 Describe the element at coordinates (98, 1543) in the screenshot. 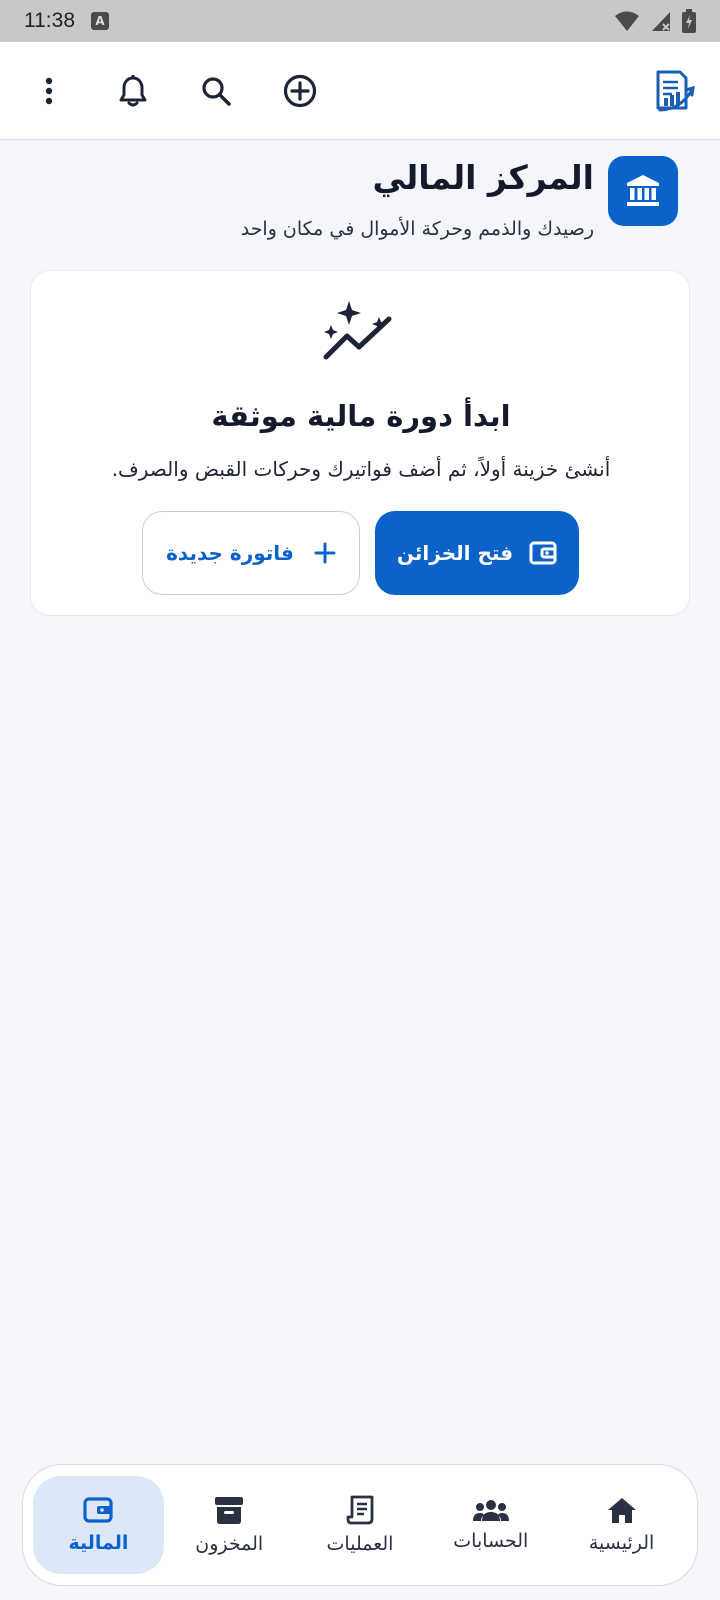

I see `nav-label-finance: المالية` at that location.